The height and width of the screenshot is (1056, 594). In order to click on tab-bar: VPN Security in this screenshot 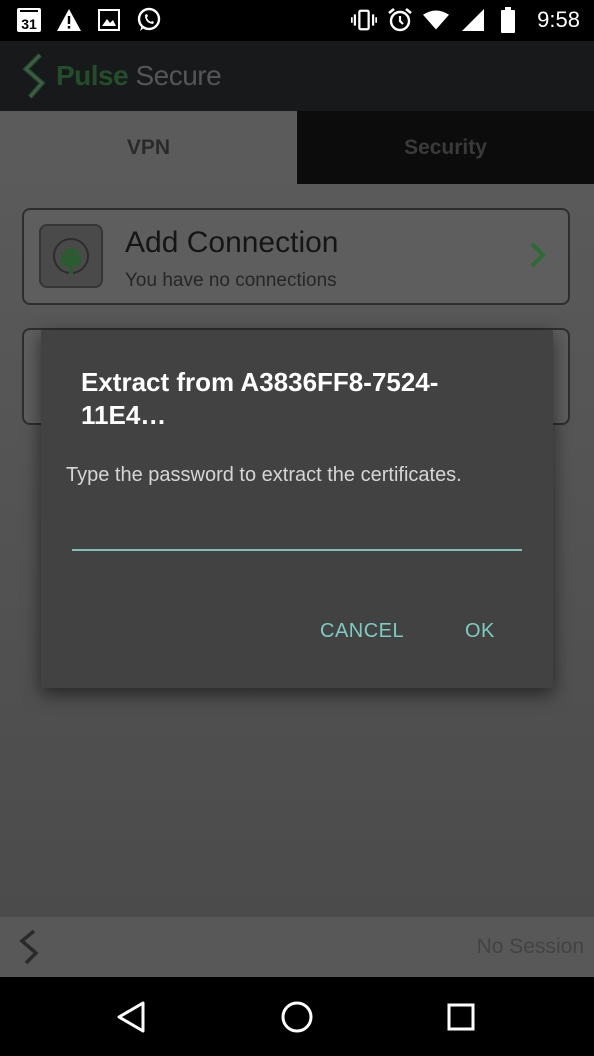, I will do `click(297, 147)`.